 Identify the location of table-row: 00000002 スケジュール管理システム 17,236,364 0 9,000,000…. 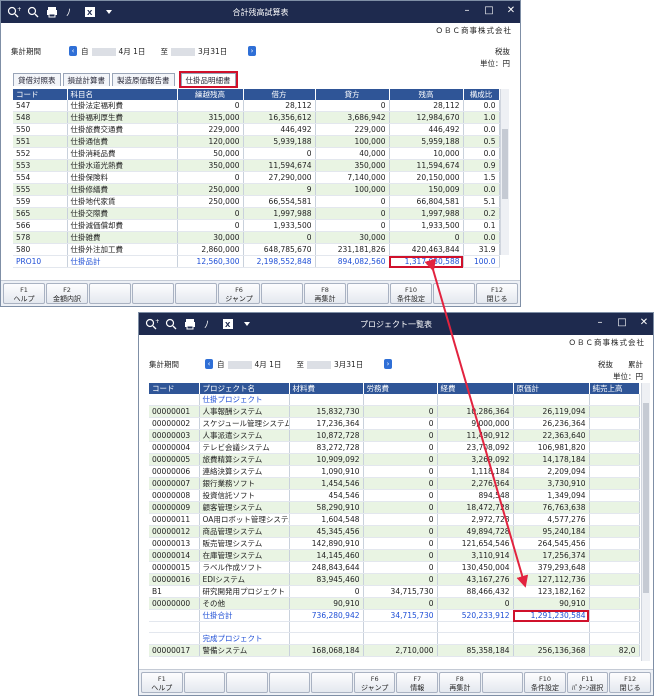
(394, 423).